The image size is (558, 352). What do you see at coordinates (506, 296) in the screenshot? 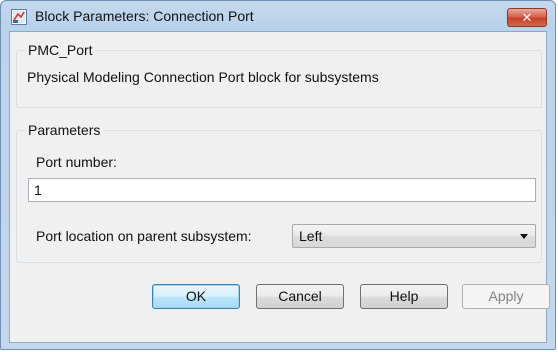
I see `apply-button: Apply` at bounding box center [506, 296].